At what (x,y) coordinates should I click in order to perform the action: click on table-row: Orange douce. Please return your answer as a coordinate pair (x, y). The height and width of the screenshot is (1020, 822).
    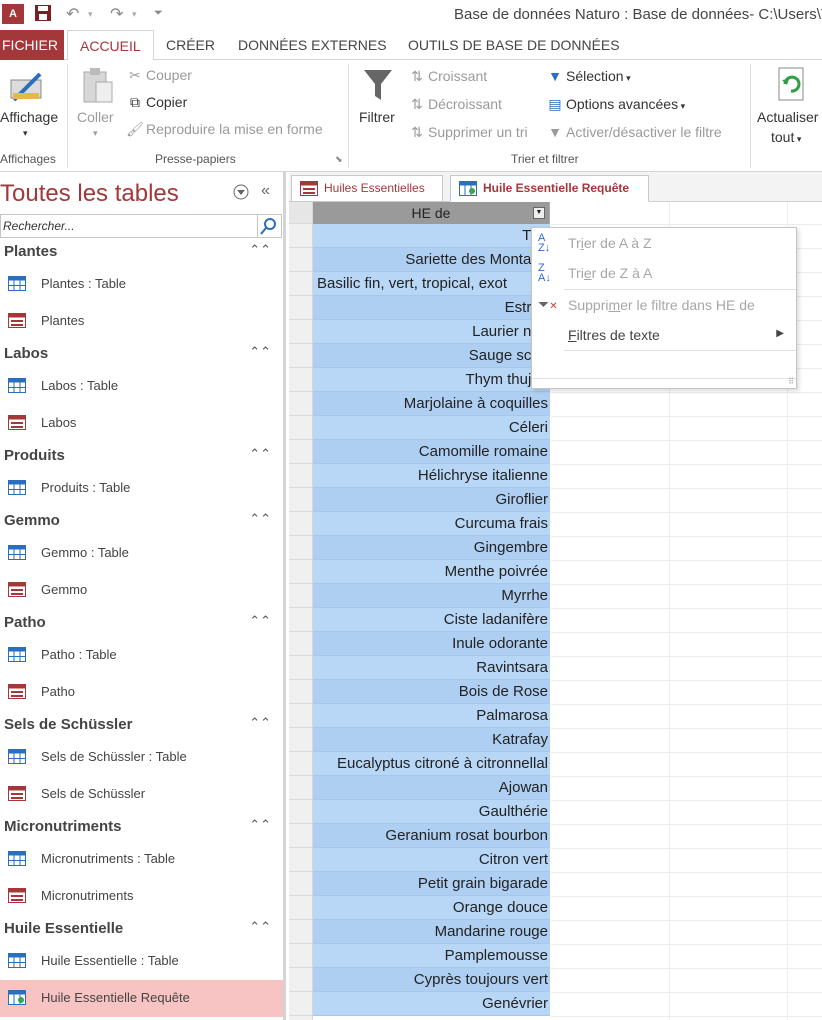
    Looking at the image, I should click on (431, 908).